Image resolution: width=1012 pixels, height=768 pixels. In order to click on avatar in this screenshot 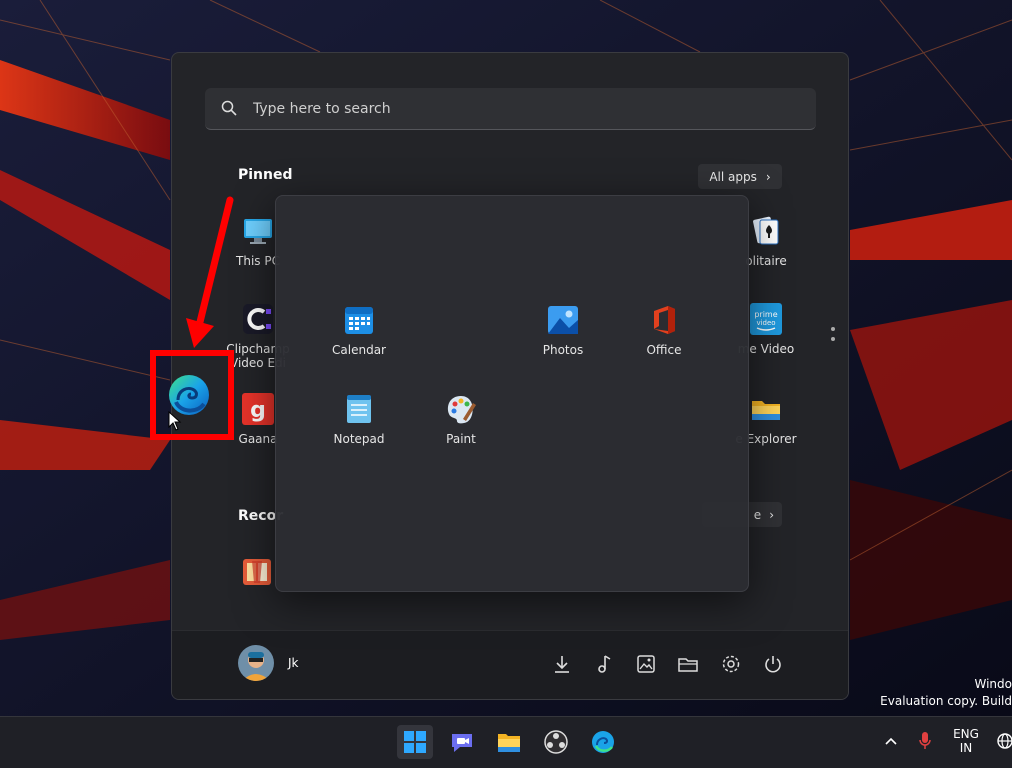, I will do `click(256, 663)`.